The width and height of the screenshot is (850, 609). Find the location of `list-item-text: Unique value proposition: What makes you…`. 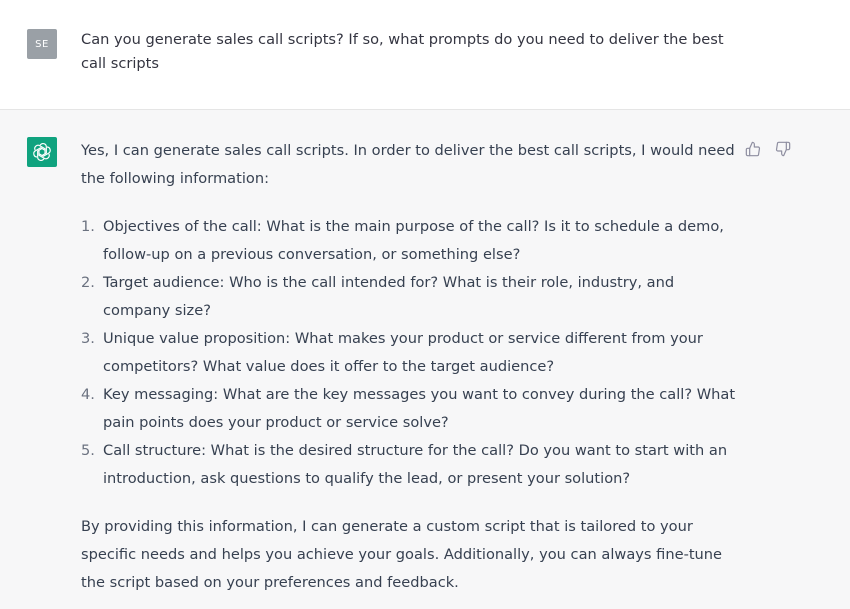

list-item-text: Unique value proposition: What makes you… is located at coordinates (403, 352).